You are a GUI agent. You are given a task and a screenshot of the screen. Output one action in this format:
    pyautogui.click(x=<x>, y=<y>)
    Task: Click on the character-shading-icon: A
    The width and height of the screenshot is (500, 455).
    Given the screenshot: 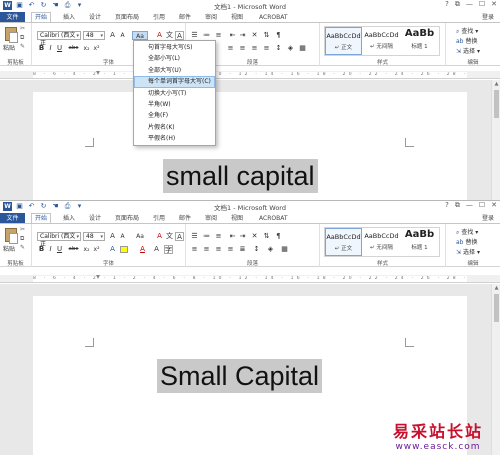 What is the action you would take?
    pyautogui.click(x=156, y=249)
    